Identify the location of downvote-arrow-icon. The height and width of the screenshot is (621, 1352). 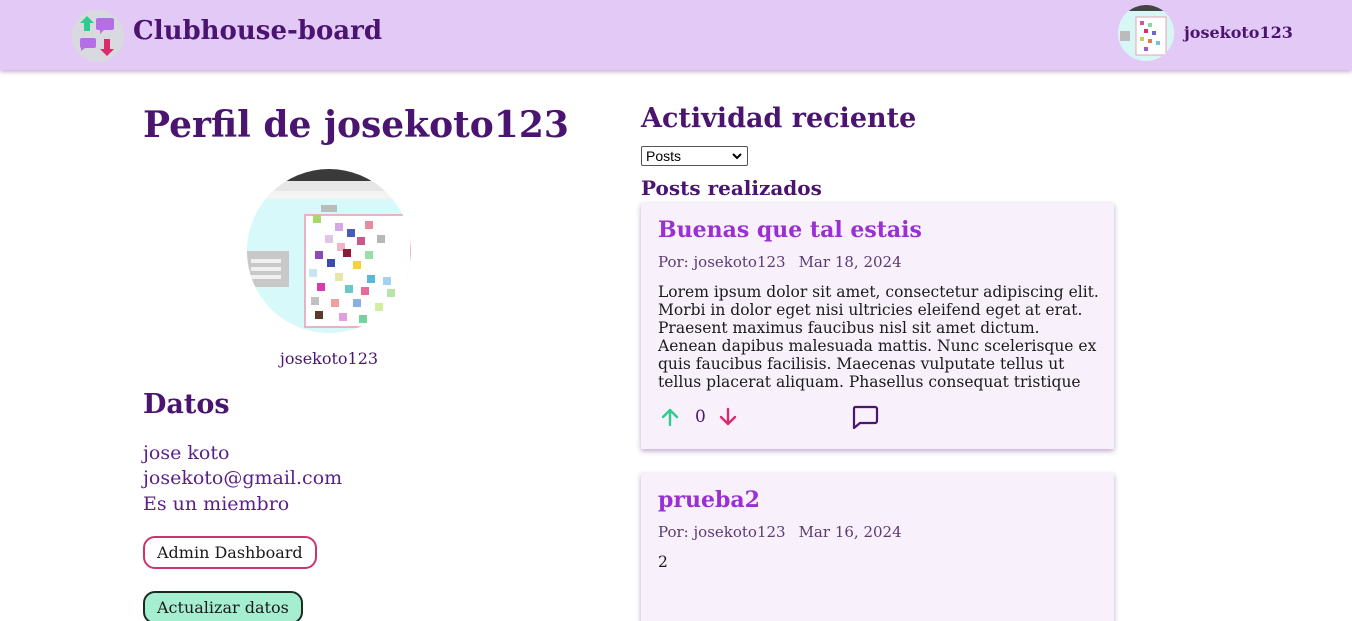
(728, 417).